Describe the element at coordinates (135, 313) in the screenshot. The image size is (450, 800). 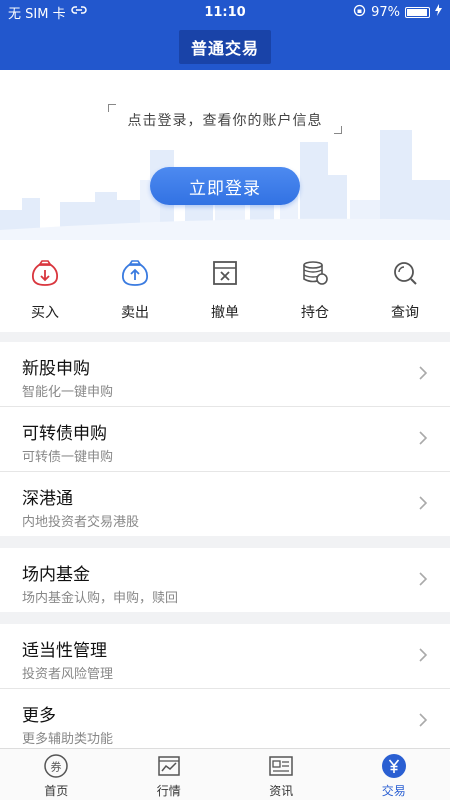
I see `quick-action-label: 卖出` at that location.